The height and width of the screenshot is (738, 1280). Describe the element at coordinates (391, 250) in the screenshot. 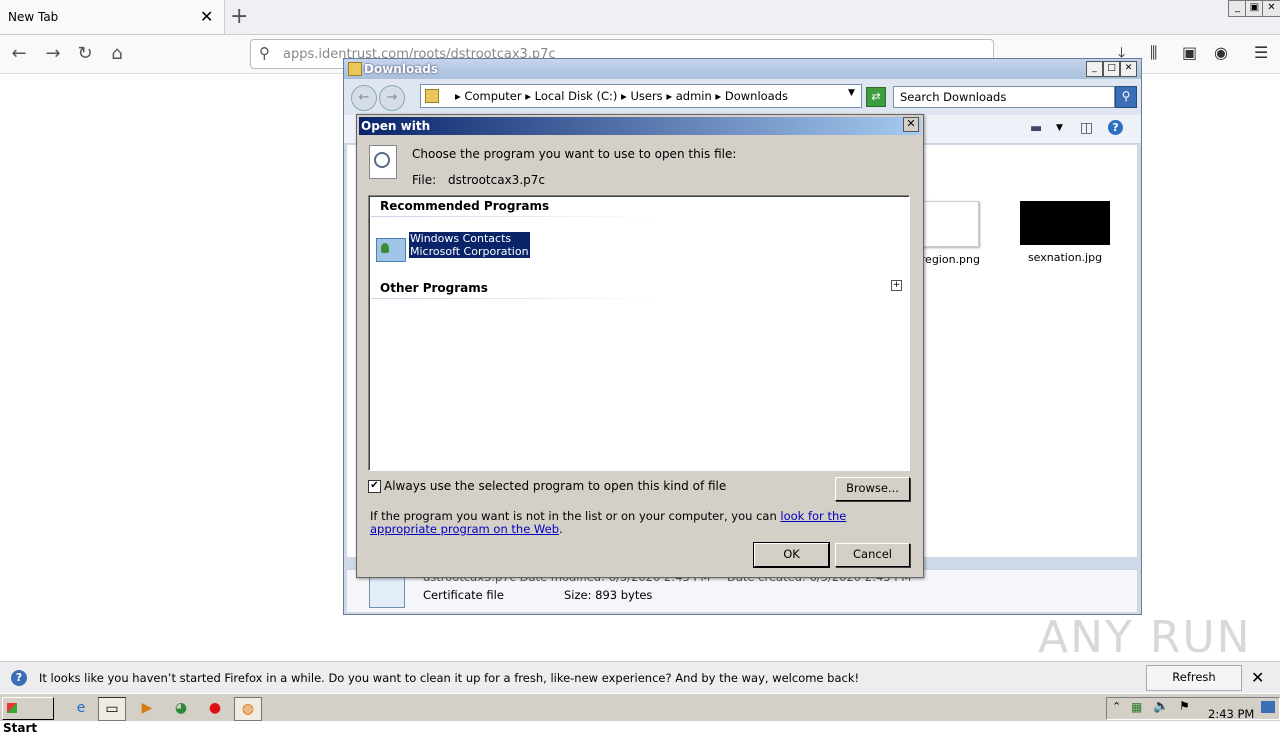

I see `contacts-icon` at that location.